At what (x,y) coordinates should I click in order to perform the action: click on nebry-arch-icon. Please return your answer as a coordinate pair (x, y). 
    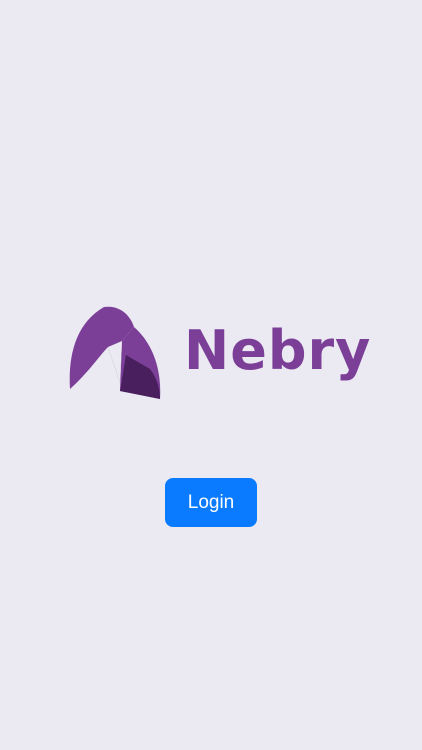
    Looking at the image, I should click on (115, 352).